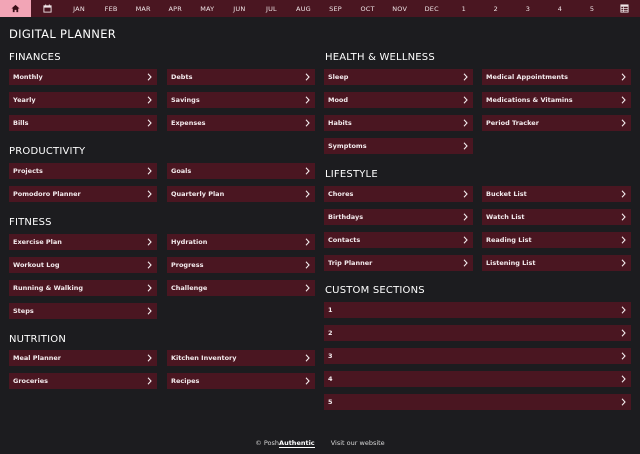  What do you see at coordinates (464, 8) in the screenshot?
I see `nav-number-1: 1` at bounding box center [464, 8].